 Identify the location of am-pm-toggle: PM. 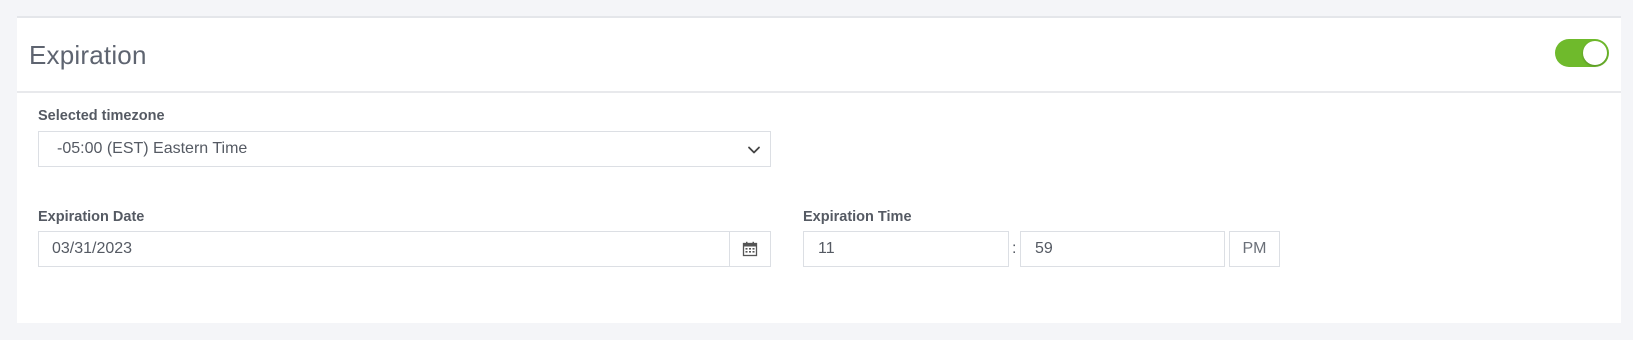
(1254, 249).